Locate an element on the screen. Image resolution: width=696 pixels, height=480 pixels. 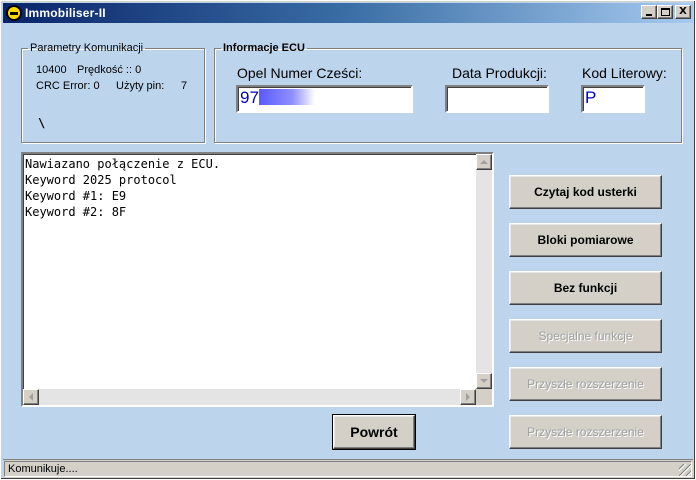
scroll-left-button is located at coordinates (31, 397).